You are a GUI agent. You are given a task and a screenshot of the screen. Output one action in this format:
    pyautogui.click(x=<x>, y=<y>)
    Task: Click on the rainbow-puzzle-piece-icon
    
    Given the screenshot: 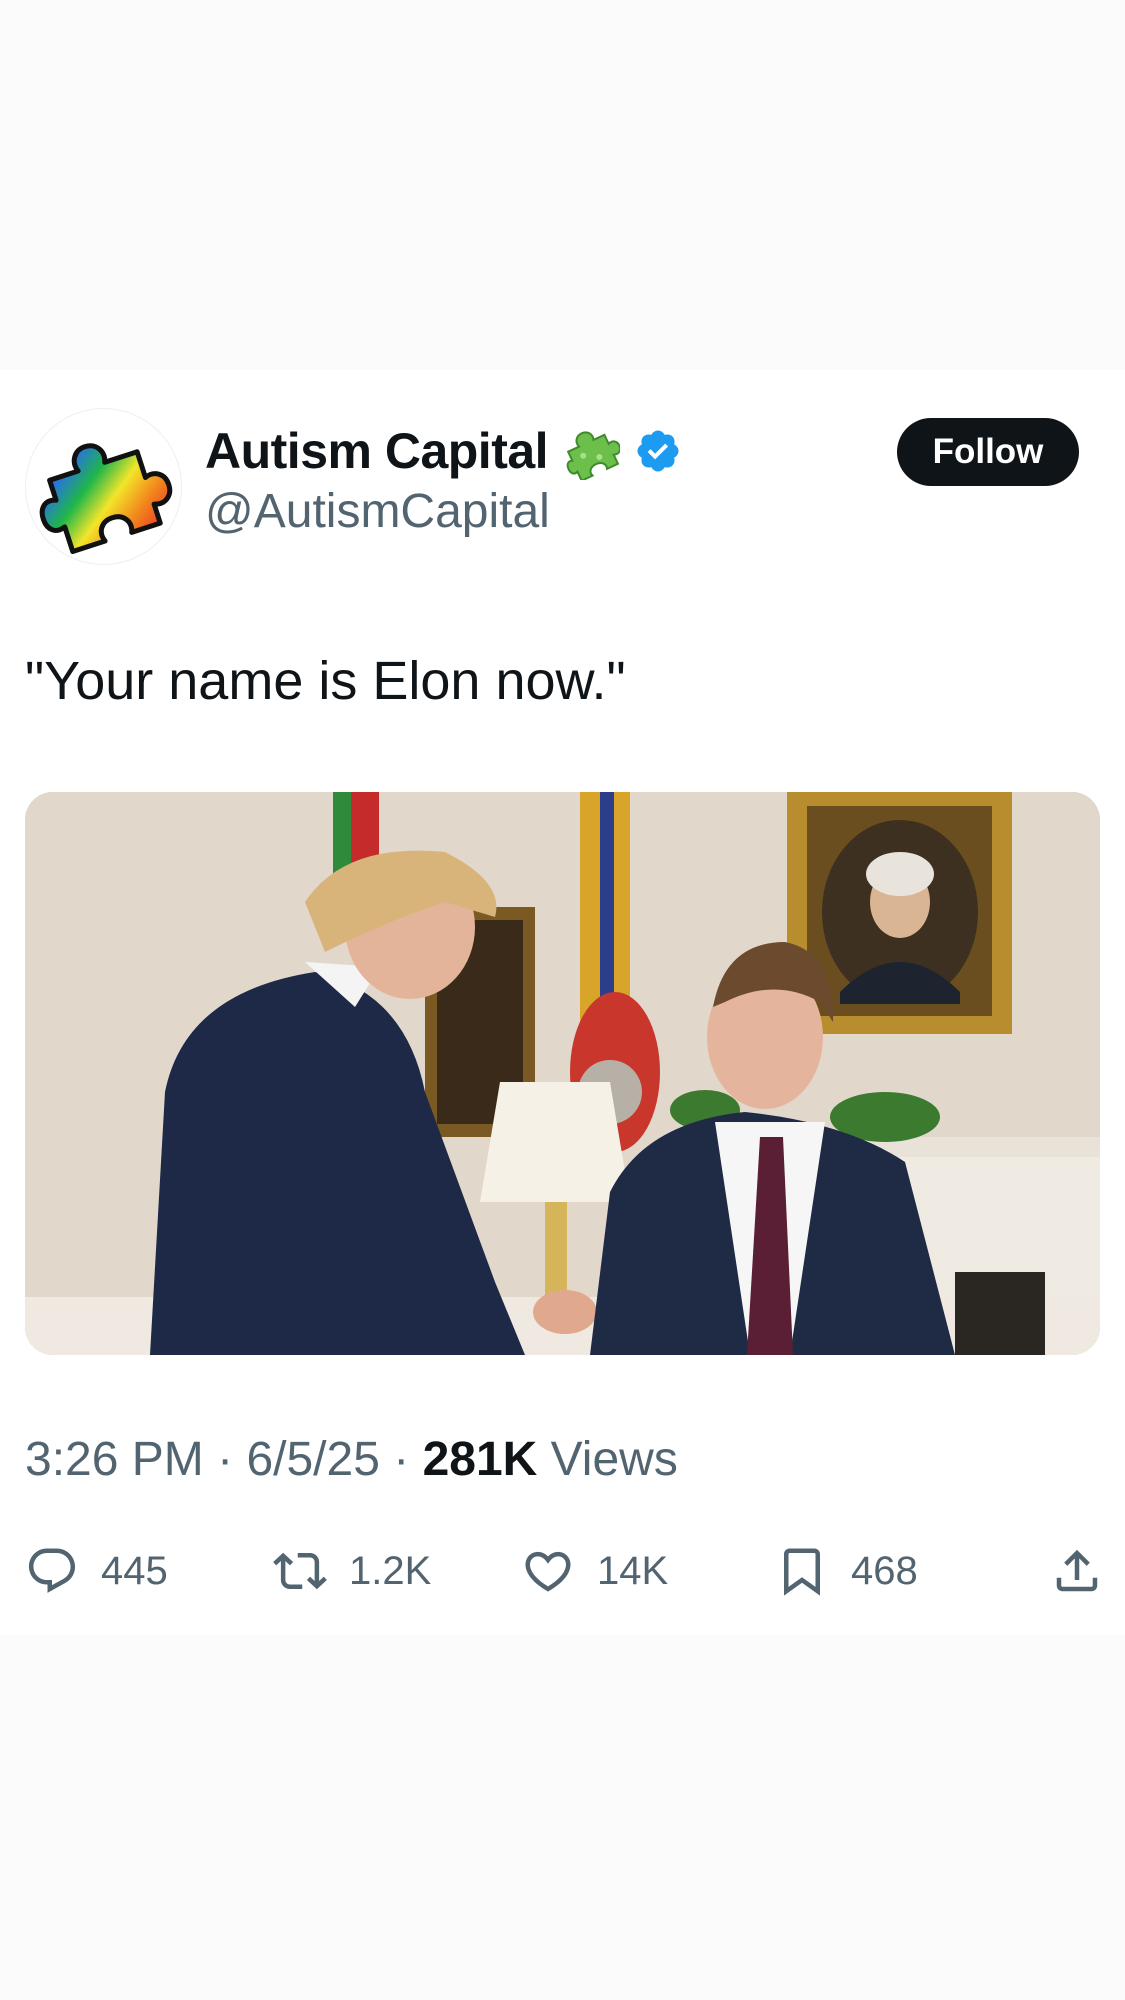 What is the action you would take?
    pyautogui.click(x=106, y=499)
    